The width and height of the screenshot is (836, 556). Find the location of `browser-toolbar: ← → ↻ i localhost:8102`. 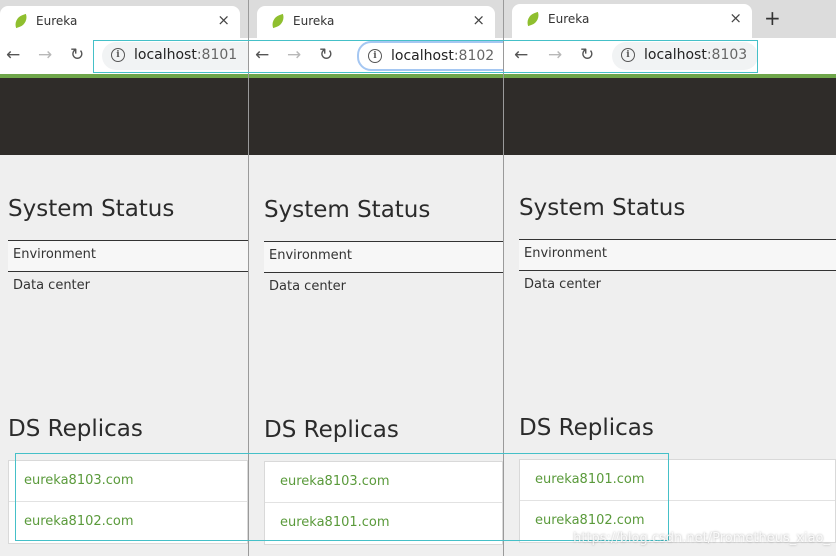

browser-toolbar: ← → ↻ i localhost:8102 is located at coordinates (376, 56).